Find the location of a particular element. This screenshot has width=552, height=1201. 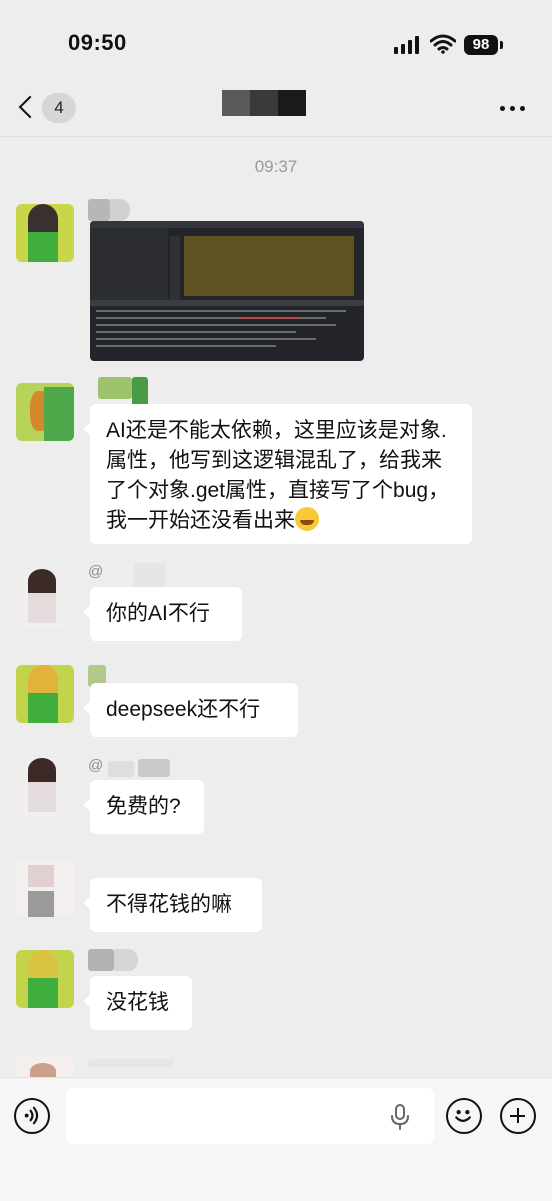

back-button: 4 is located at coordinates (48, 109).